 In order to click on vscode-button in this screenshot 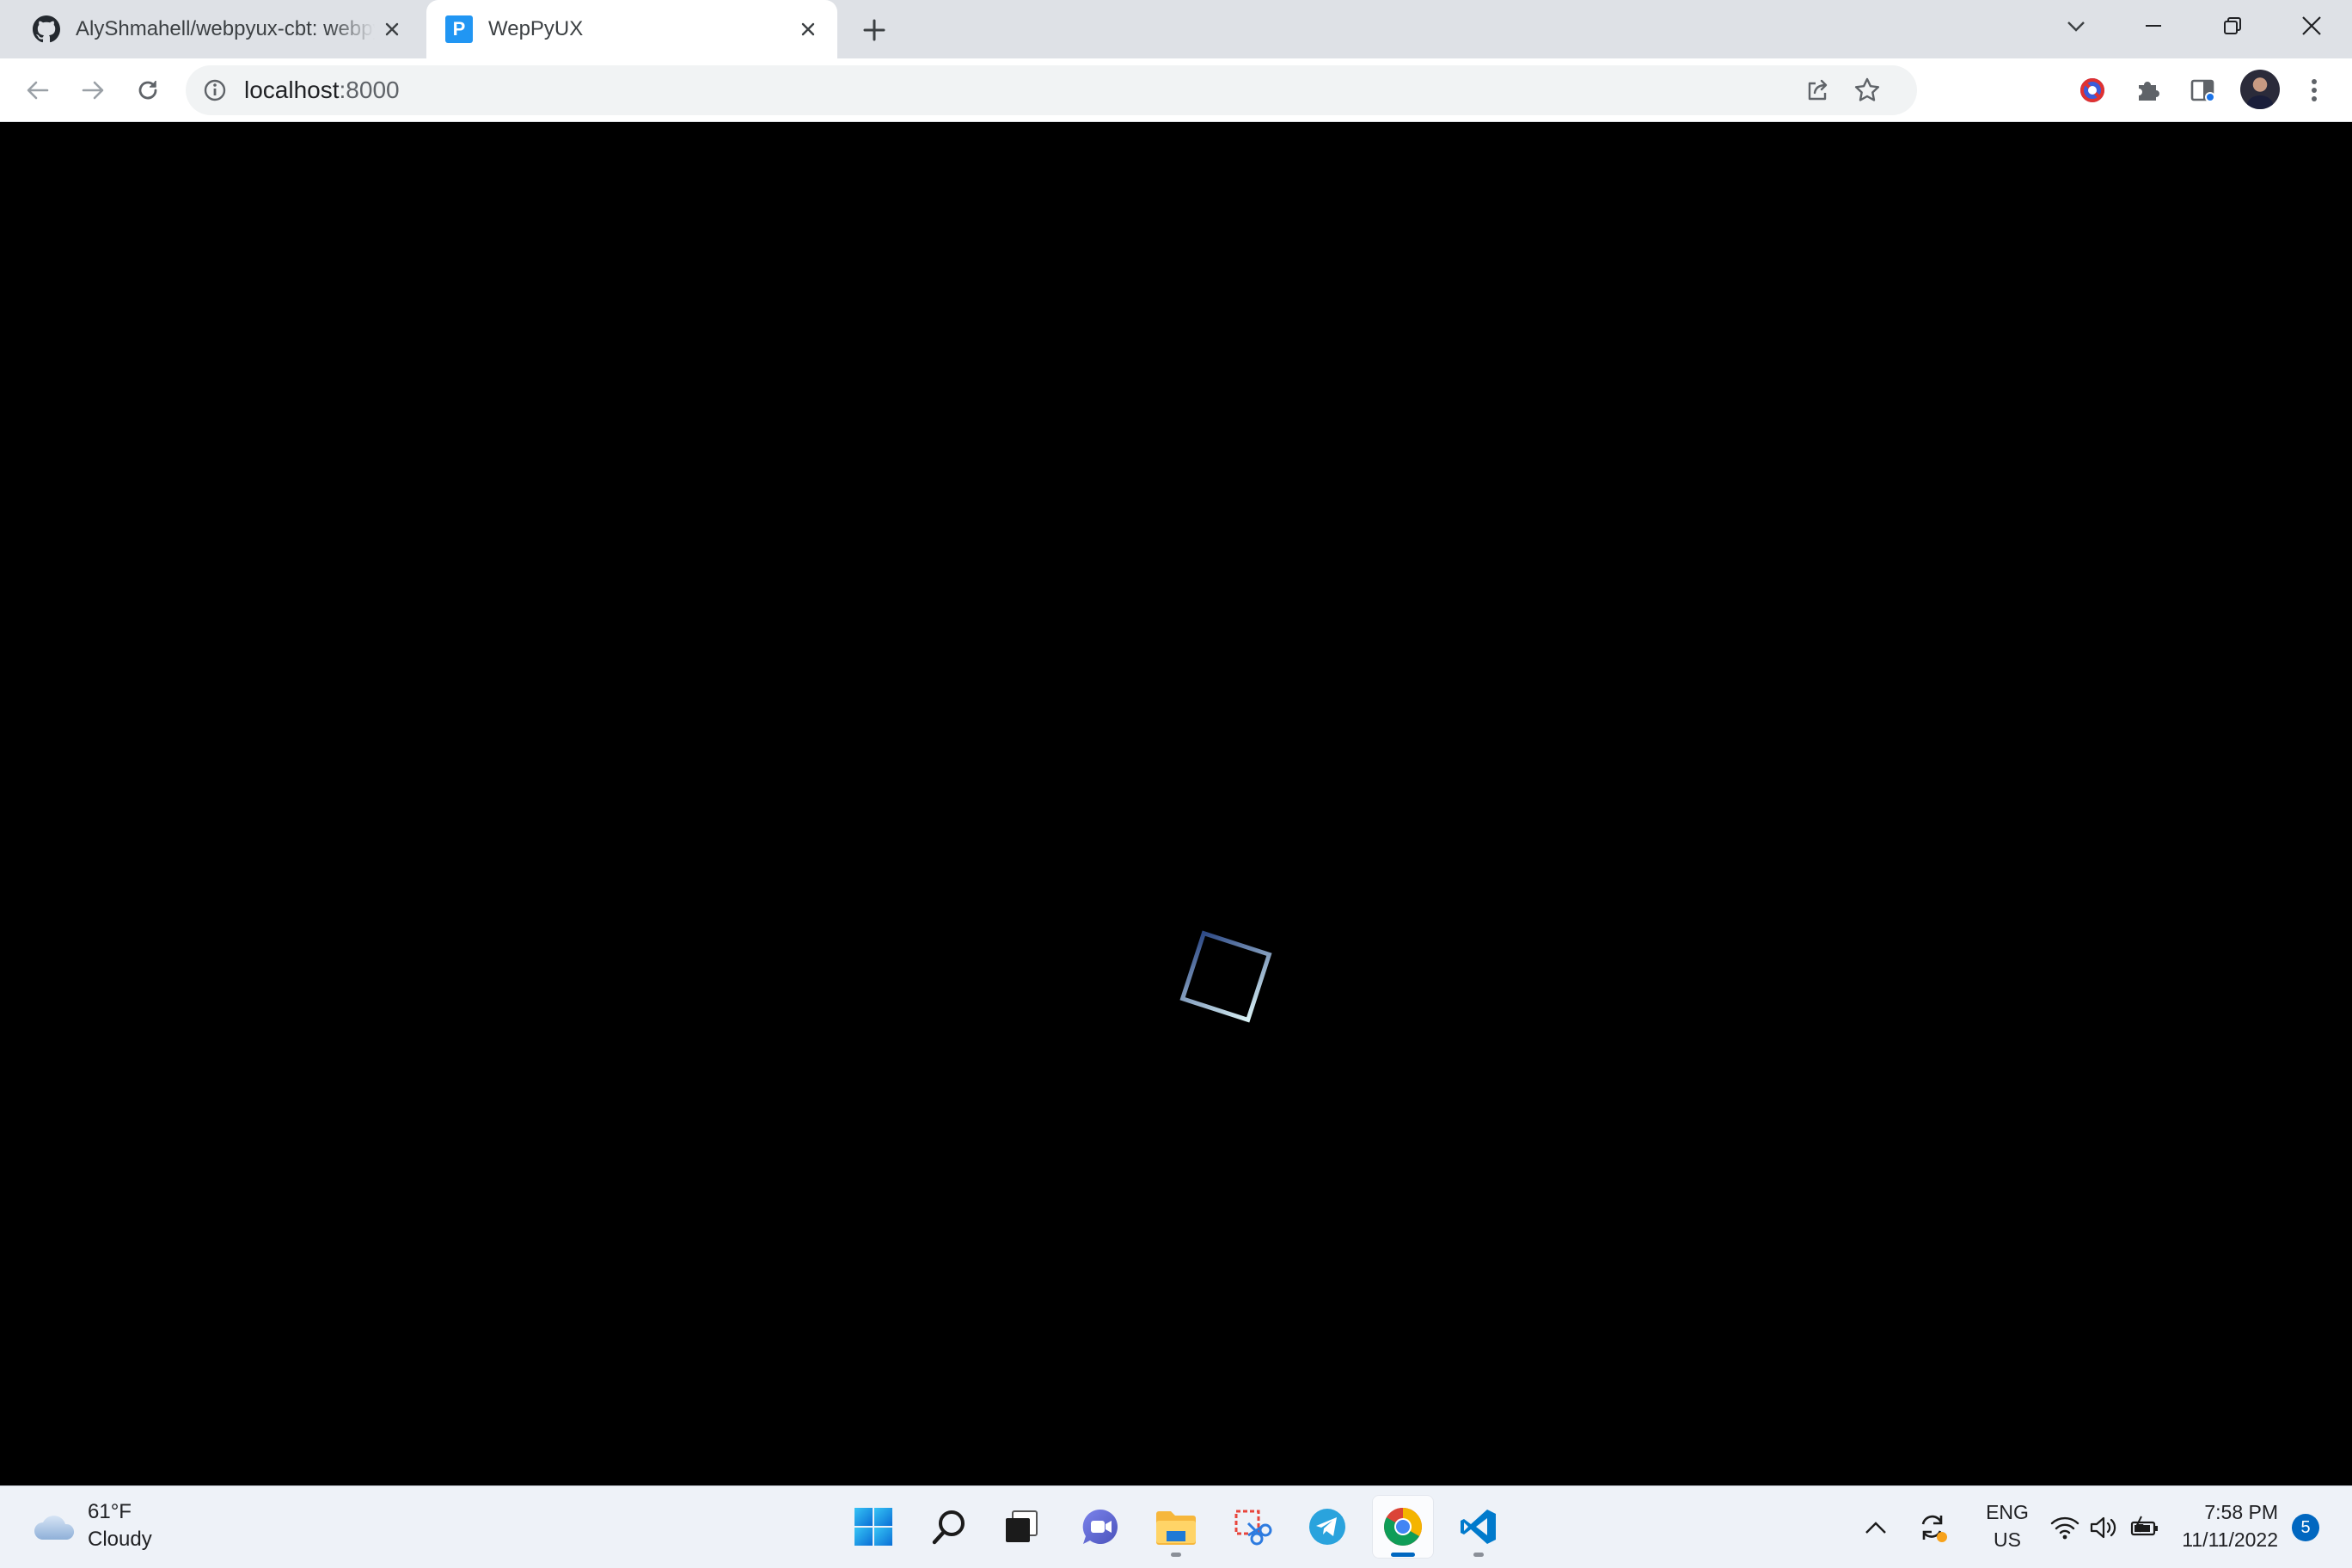, I will do `click(1479, 1527)`.